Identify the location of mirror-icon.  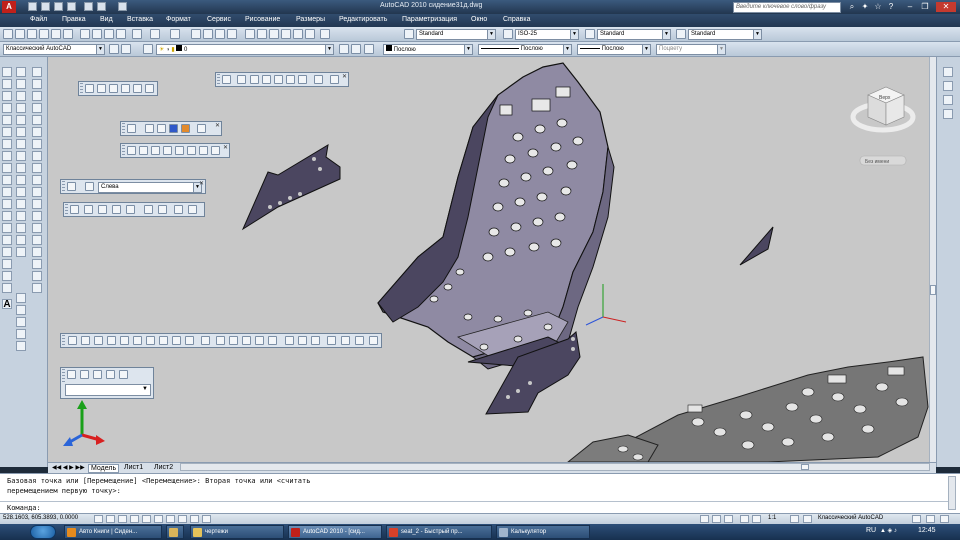
(21, 96).